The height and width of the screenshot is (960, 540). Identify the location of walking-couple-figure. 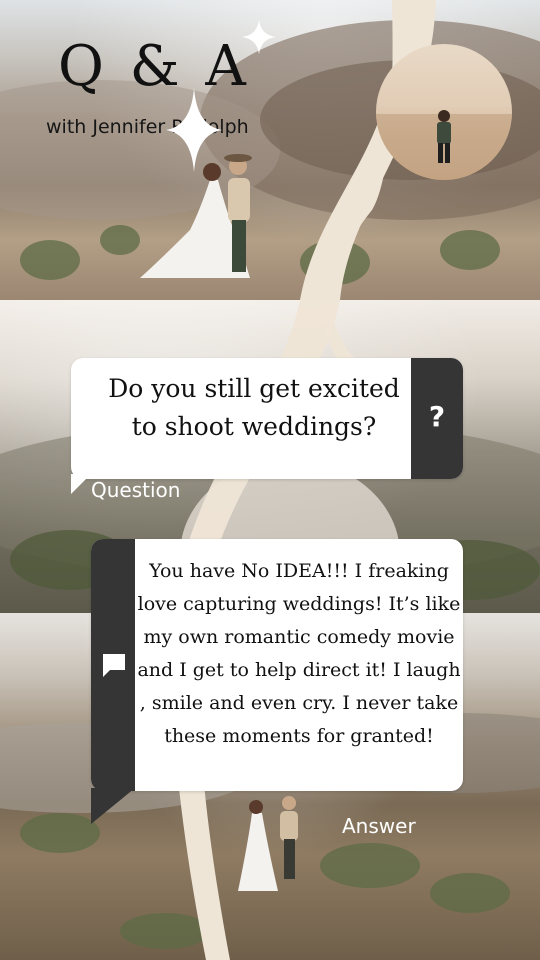
(275, 843).